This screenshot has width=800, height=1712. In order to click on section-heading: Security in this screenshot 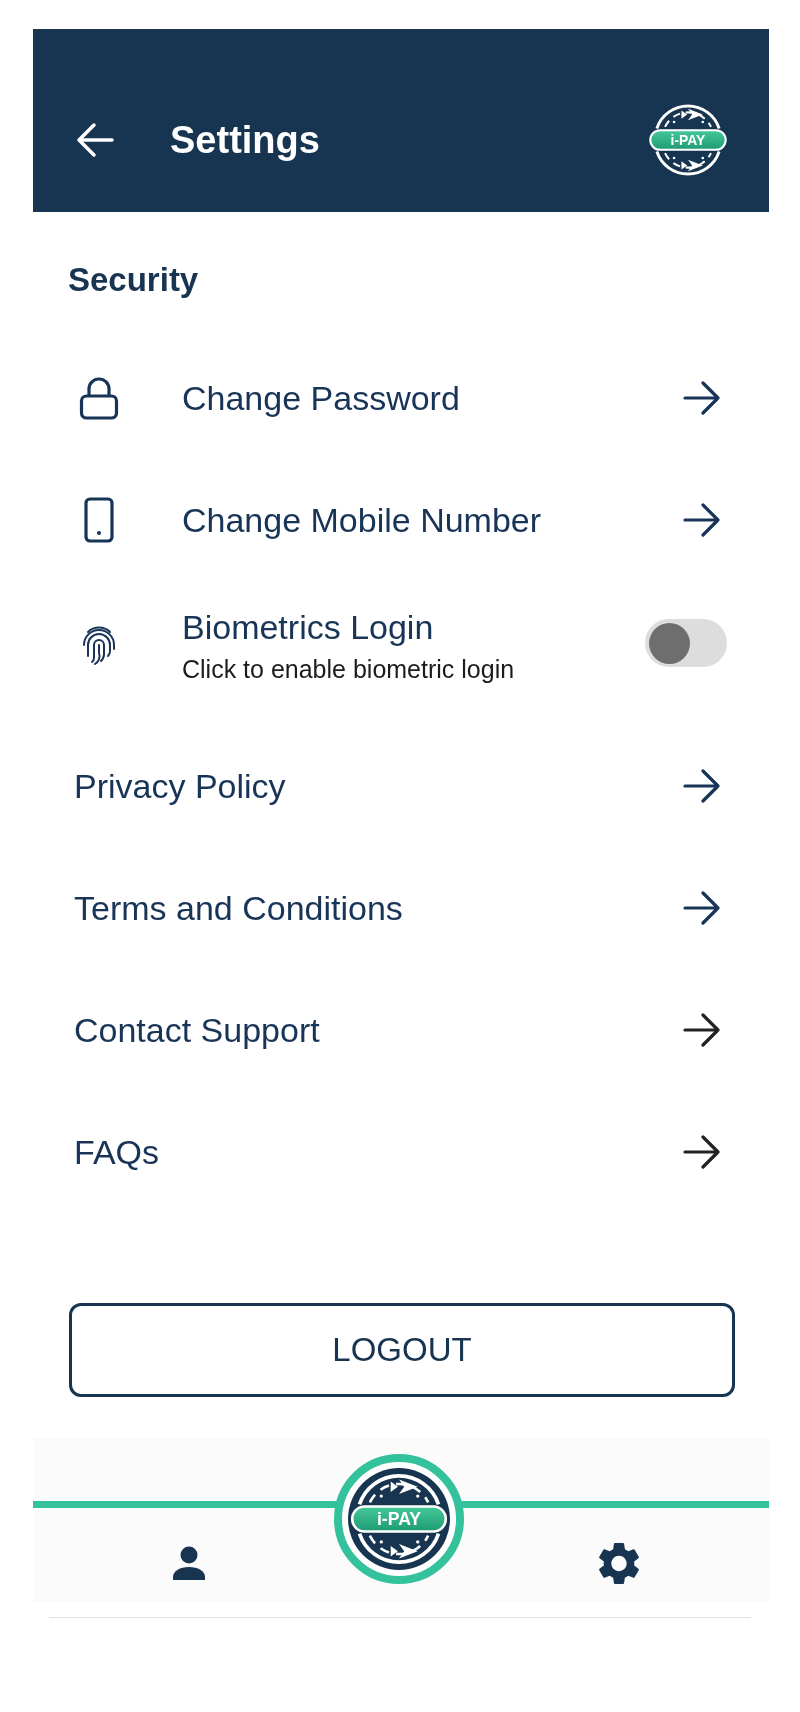, I will do `click(133, 279)`.